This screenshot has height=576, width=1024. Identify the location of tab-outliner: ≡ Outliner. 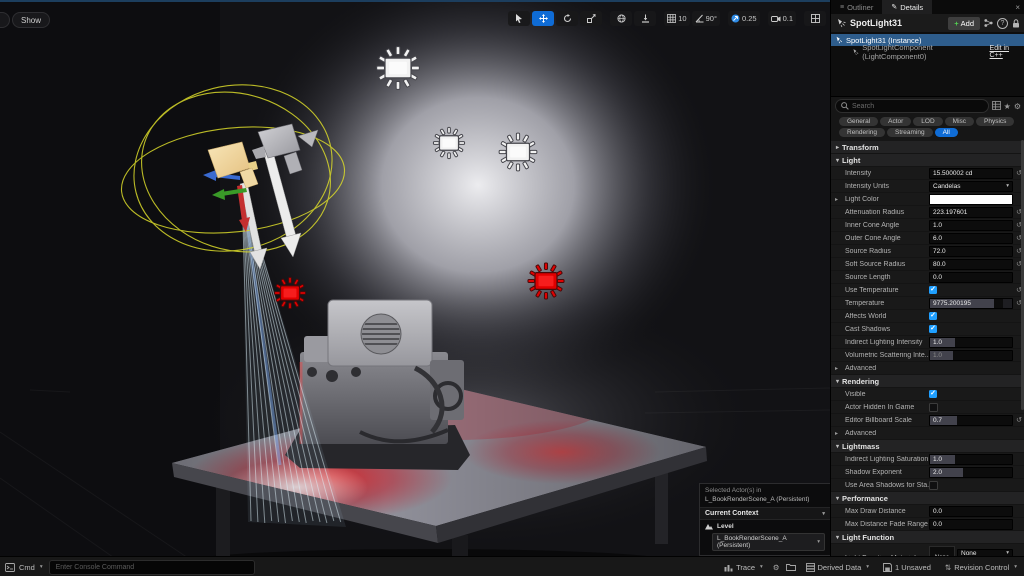
(856, 7).